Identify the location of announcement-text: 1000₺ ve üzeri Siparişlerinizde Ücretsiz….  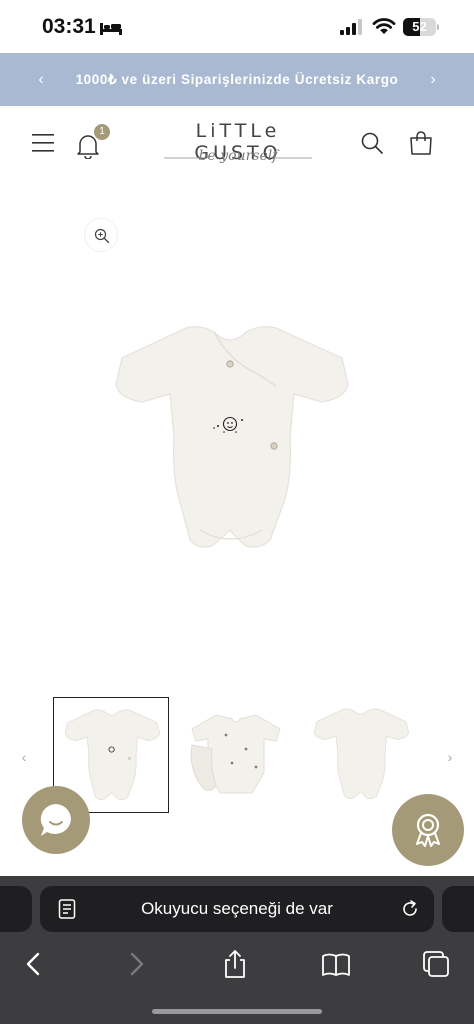
(237, 79).